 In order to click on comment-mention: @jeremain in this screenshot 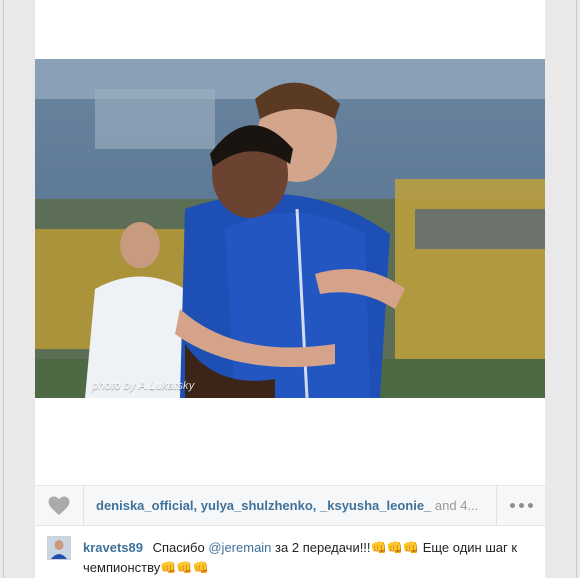, I will do `click(239, 547)`.